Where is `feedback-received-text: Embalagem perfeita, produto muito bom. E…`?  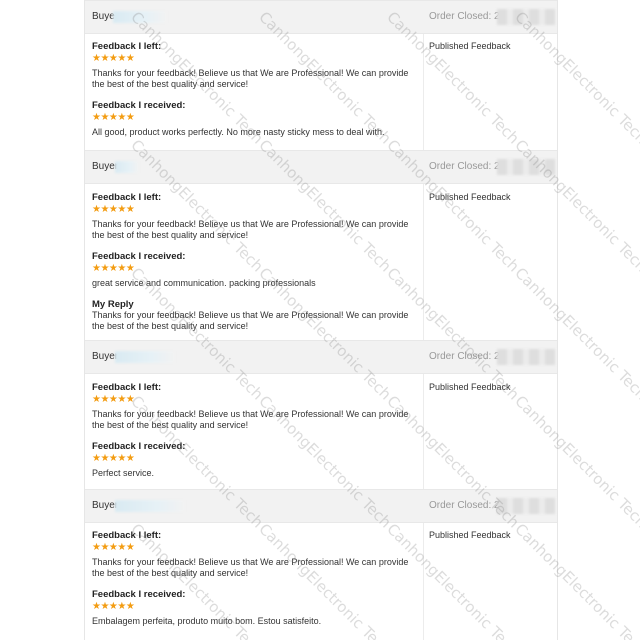 feedback-received-text: Embalagem perfeita, produto muito bom. E… is located at coordinates (207, 621).